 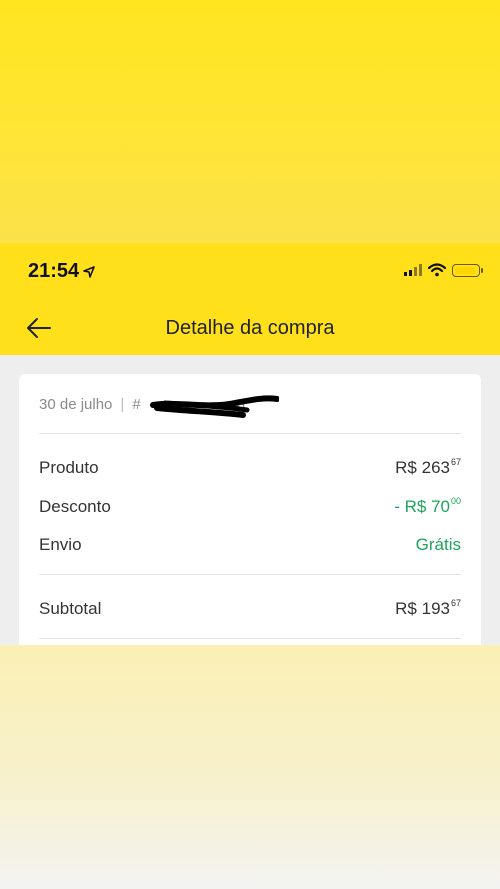 What do you see at coordinates (89, 271) in the screenshot?
I see `location-arrow-icon` at bounding box center [89, 271].